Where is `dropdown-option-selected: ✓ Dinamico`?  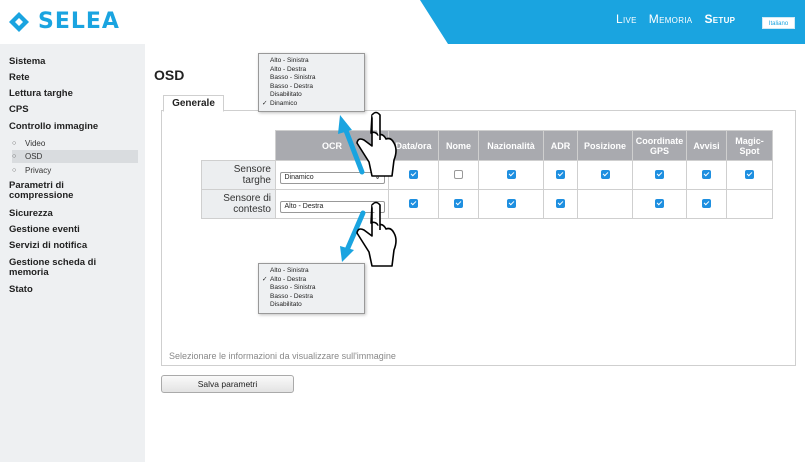 dropdown-option-selected: ✓ Dinamico is located at coordinates (311, 104).